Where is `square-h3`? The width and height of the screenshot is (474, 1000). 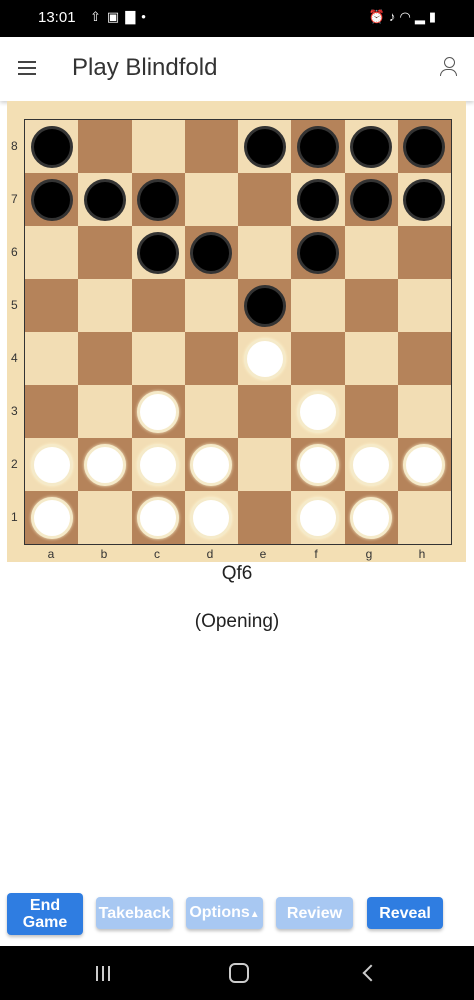
square-h3 is located at coordinates (424, 411).